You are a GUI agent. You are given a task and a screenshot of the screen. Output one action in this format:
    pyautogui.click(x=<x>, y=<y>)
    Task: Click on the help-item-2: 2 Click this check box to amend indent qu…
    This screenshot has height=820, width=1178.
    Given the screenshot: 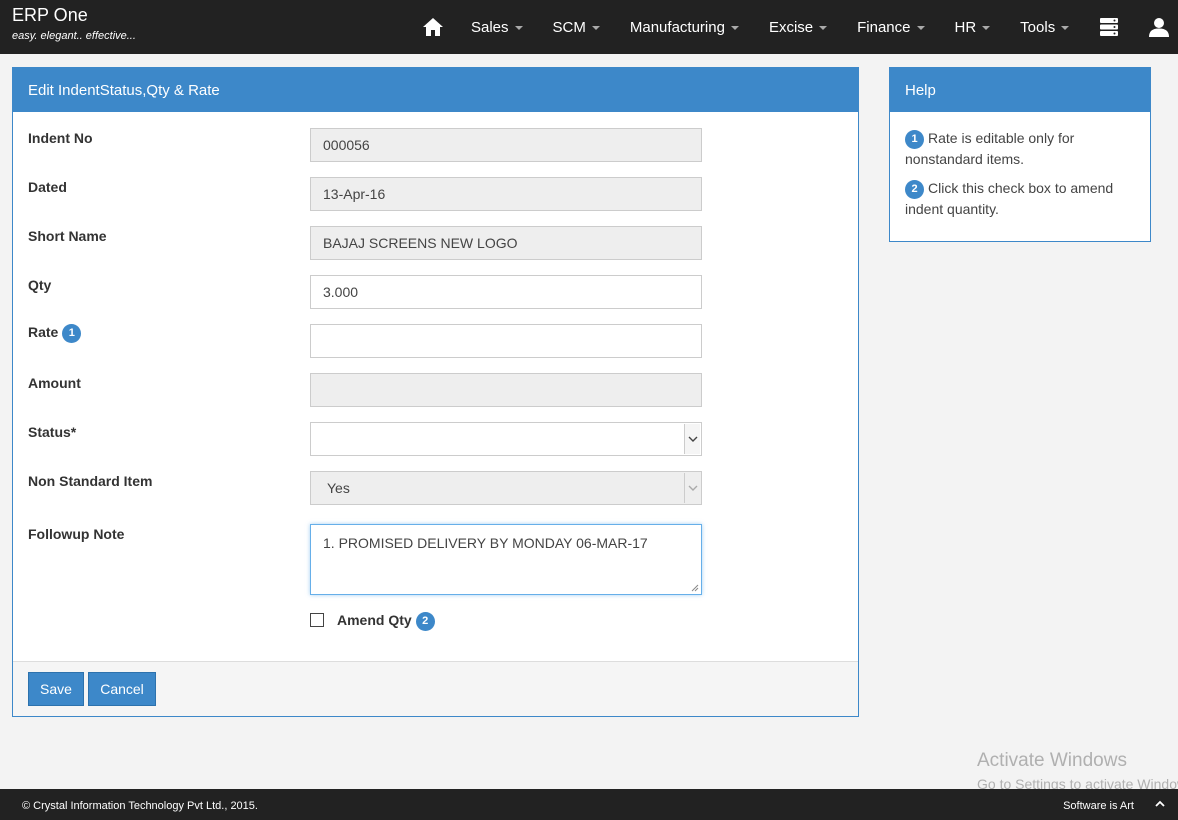 What is the action you would take?
    pyautogui.click(x=1022, y=198)
    